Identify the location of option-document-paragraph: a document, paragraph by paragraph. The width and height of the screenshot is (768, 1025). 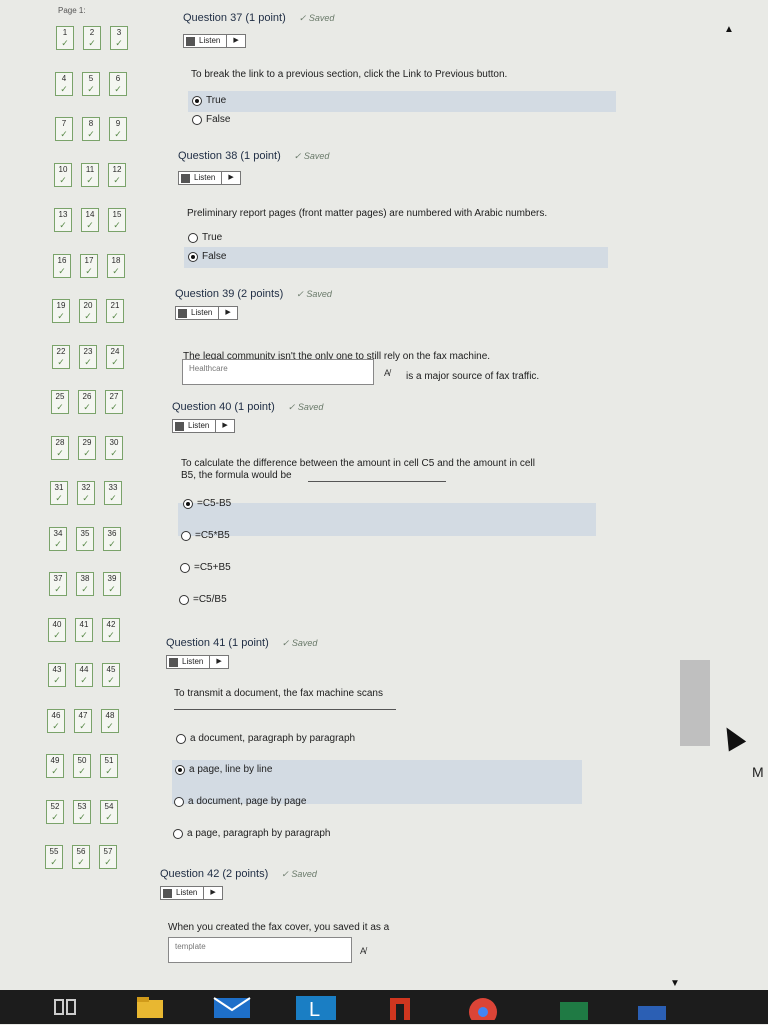
(265, 738).